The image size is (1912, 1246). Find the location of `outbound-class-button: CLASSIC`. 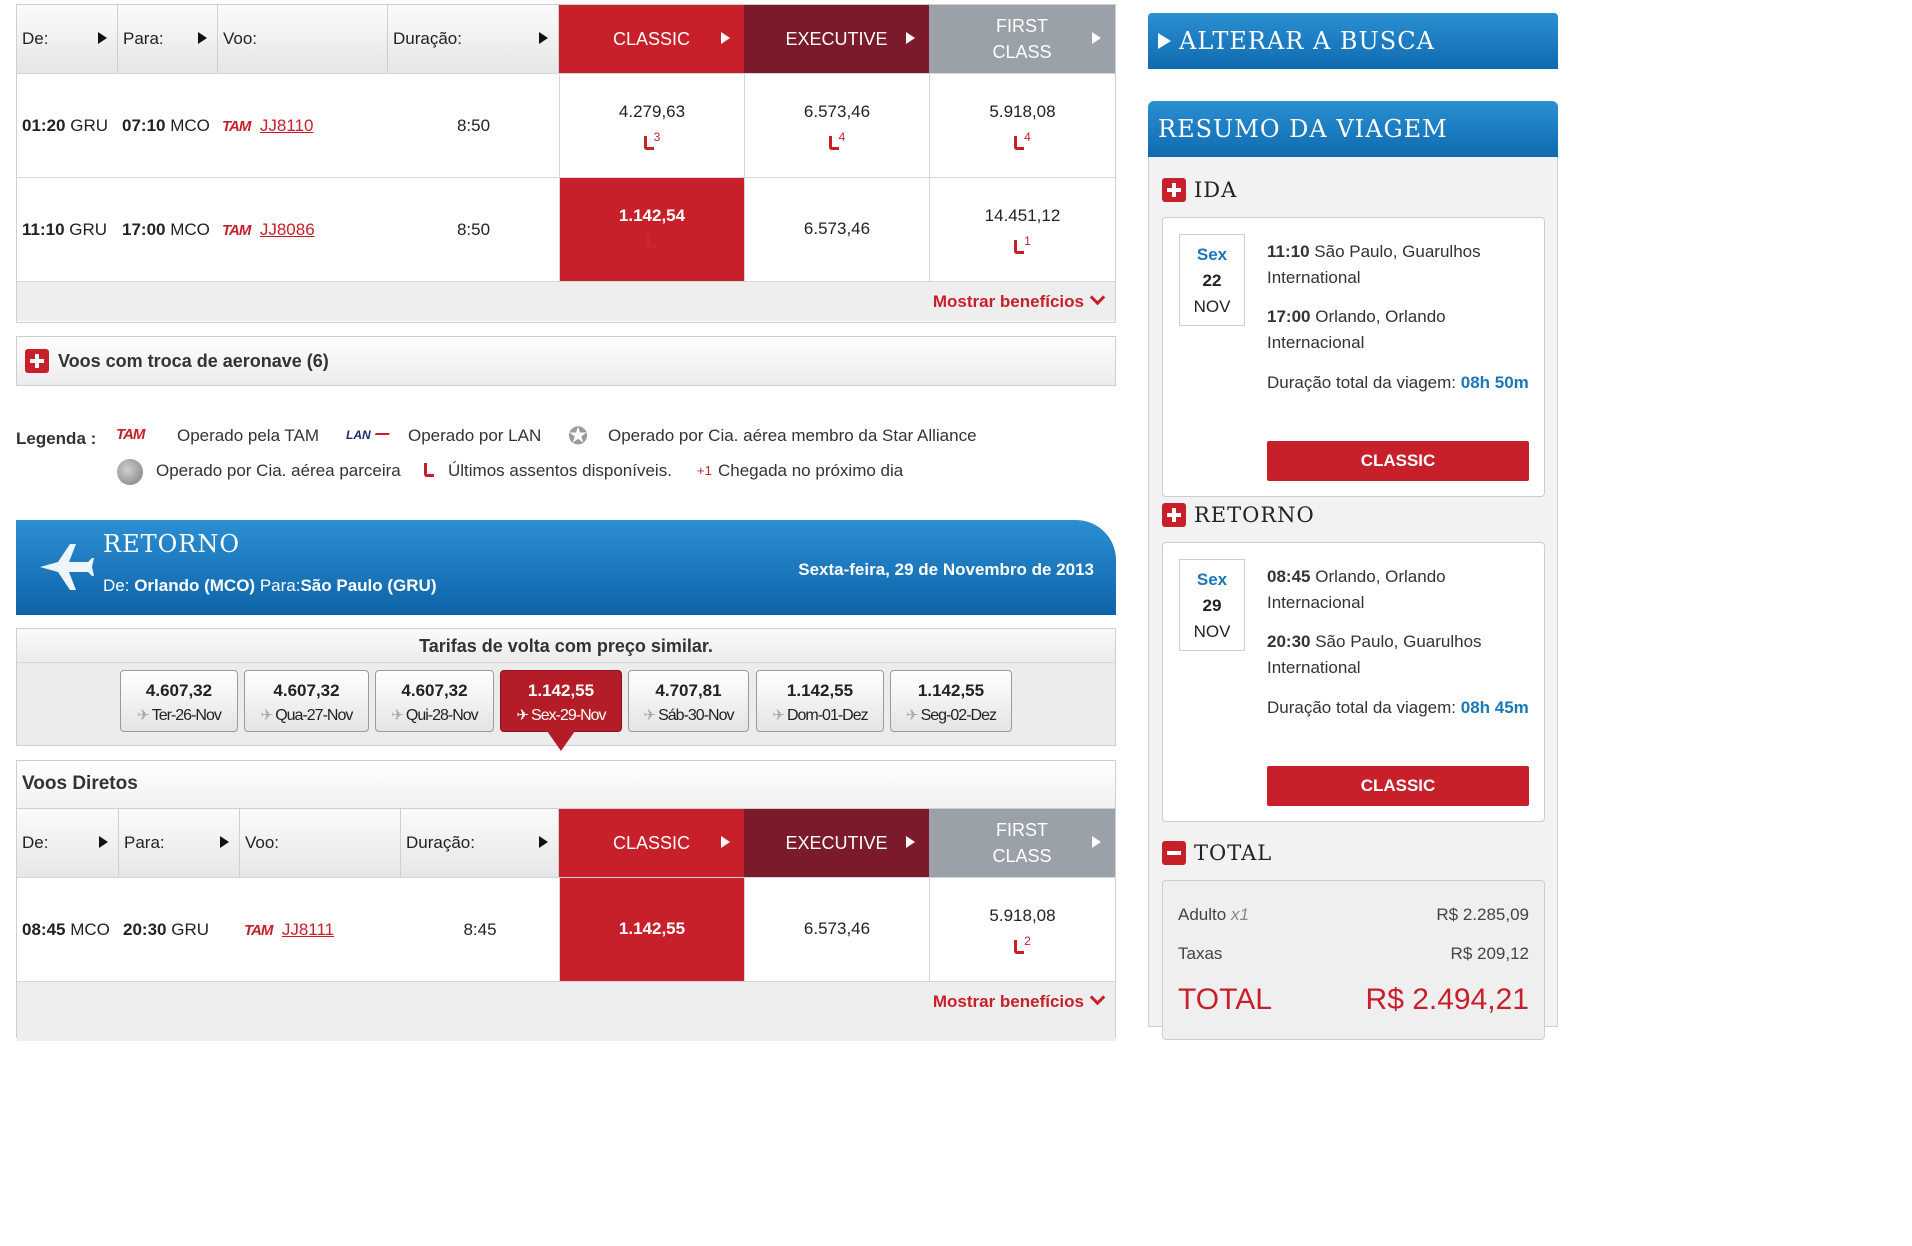

outbound-class-button: CLASSIC is located at coordinates (1398, 461).